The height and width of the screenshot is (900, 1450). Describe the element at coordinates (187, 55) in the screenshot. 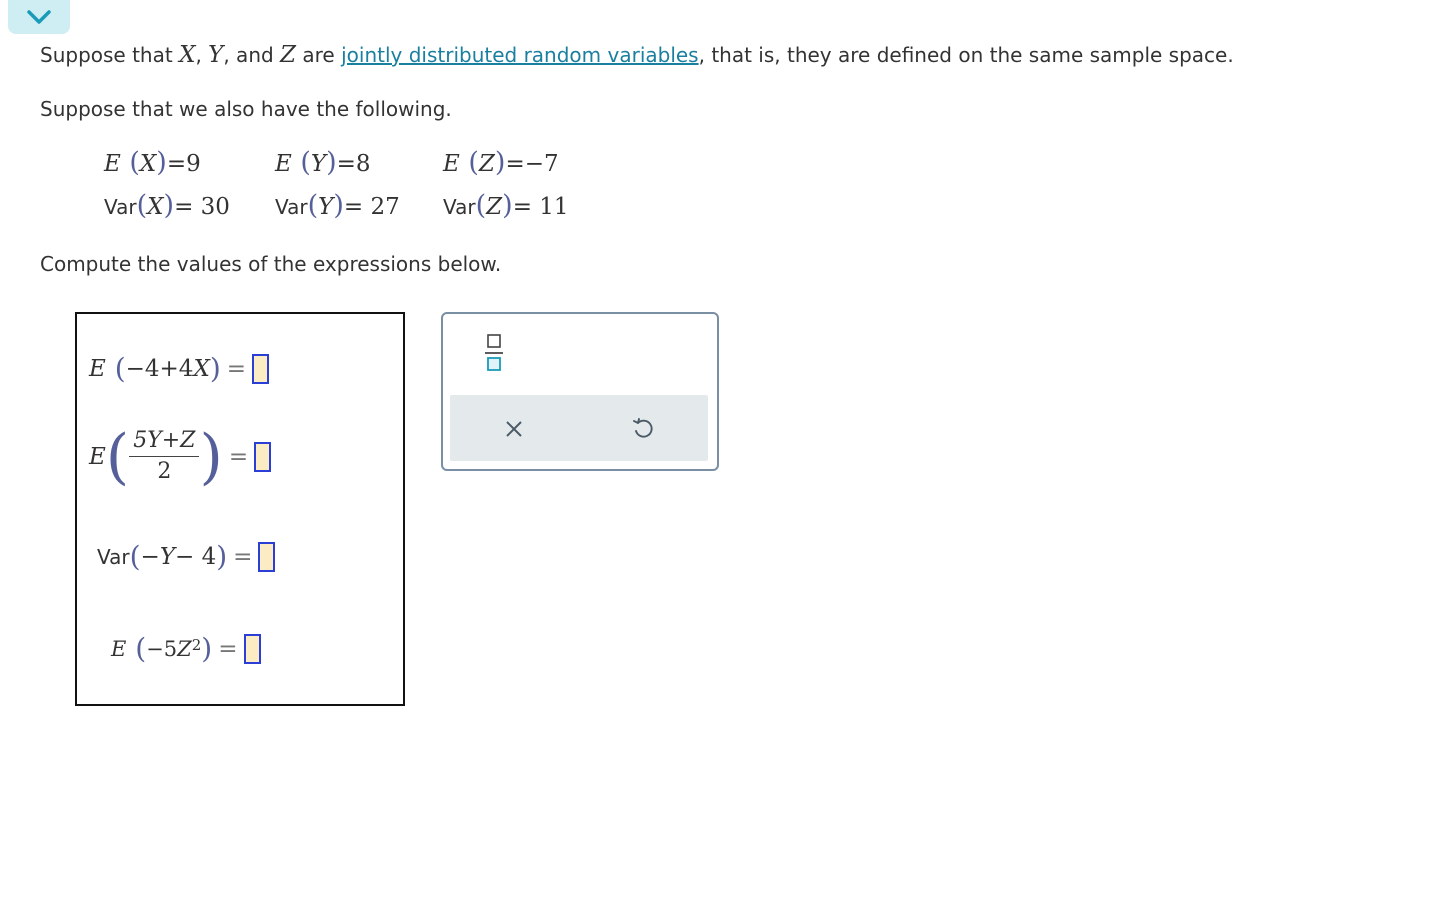

I see `var-x: X` at that location.